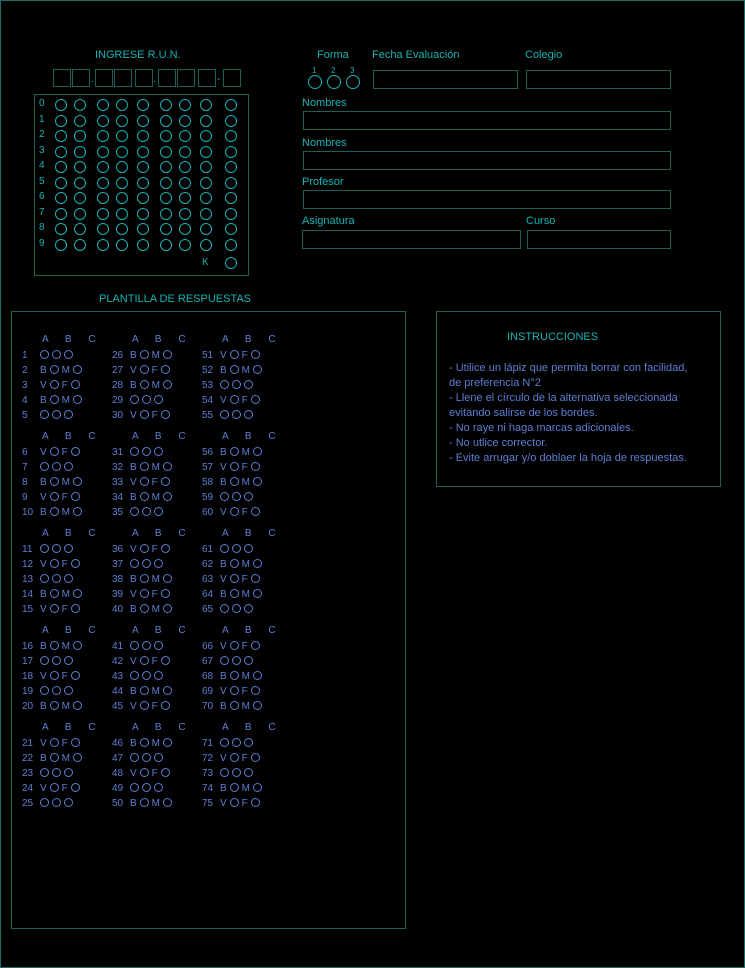  Describe the element at coordinates (487, 199) in the screenshot. I see `profesor-field` at that location.